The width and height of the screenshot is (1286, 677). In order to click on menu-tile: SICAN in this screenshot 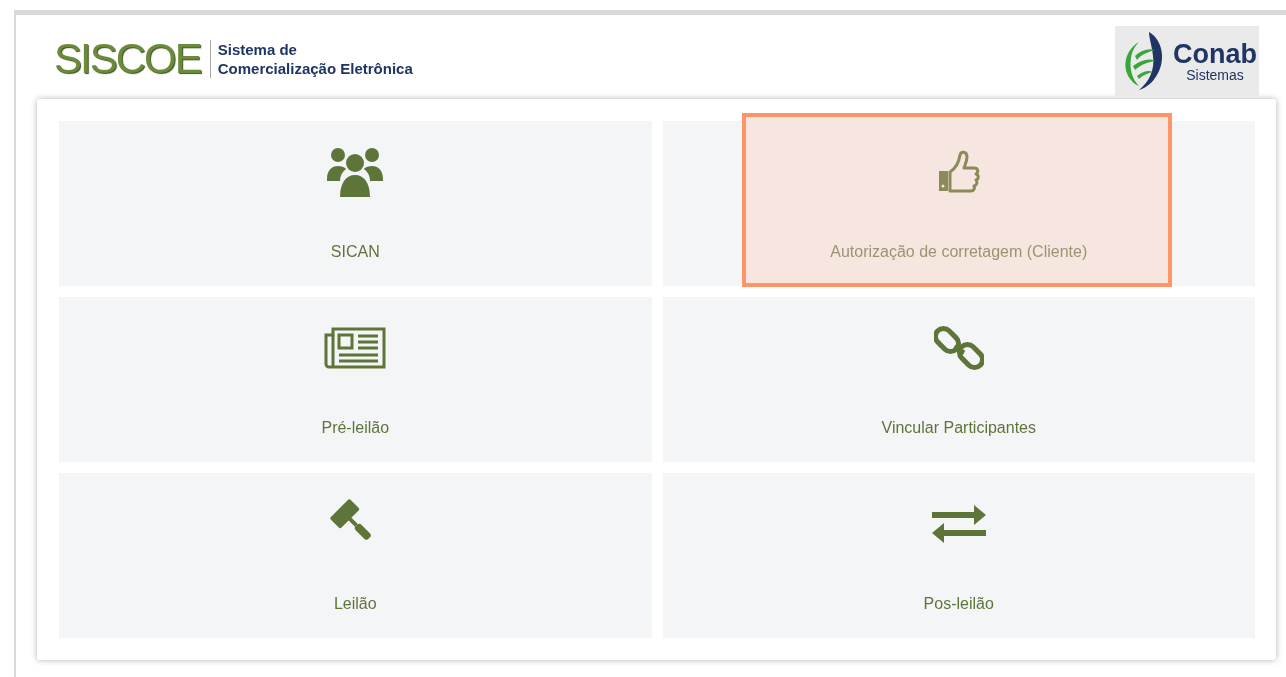, I will do `click(355, 203)`.